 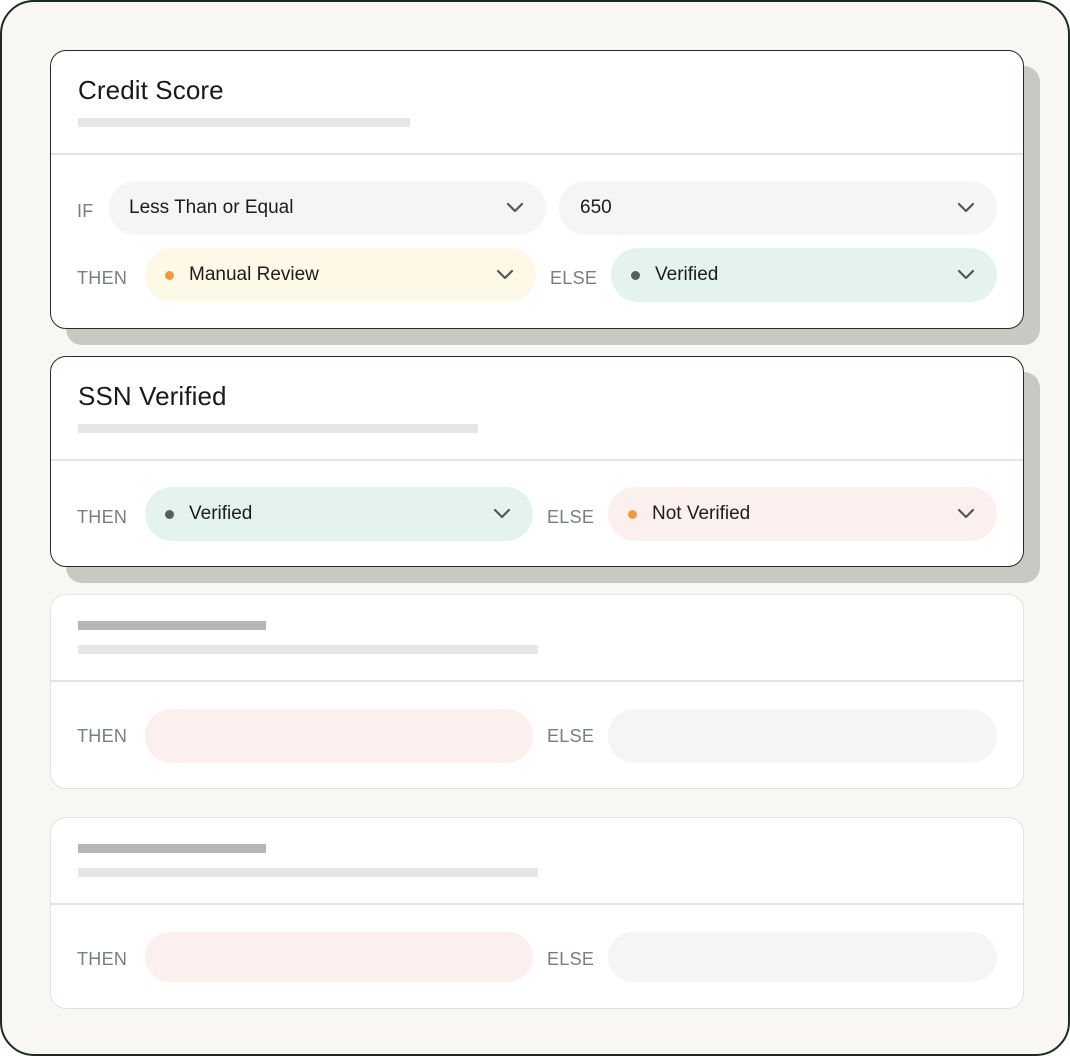 I want to click on then-outcome-dropdown: Manual Review, so click(x=340, y=275).